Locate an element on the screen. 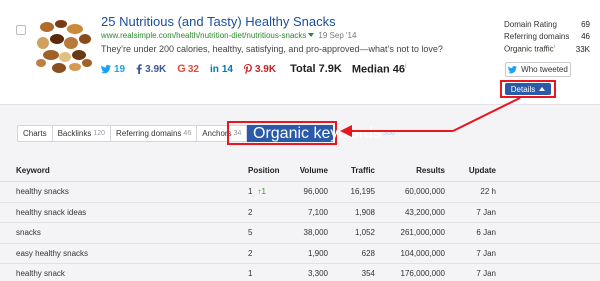 This screenshot has width=600, height=281. col-position: Position is located at coordinates (264, 170).